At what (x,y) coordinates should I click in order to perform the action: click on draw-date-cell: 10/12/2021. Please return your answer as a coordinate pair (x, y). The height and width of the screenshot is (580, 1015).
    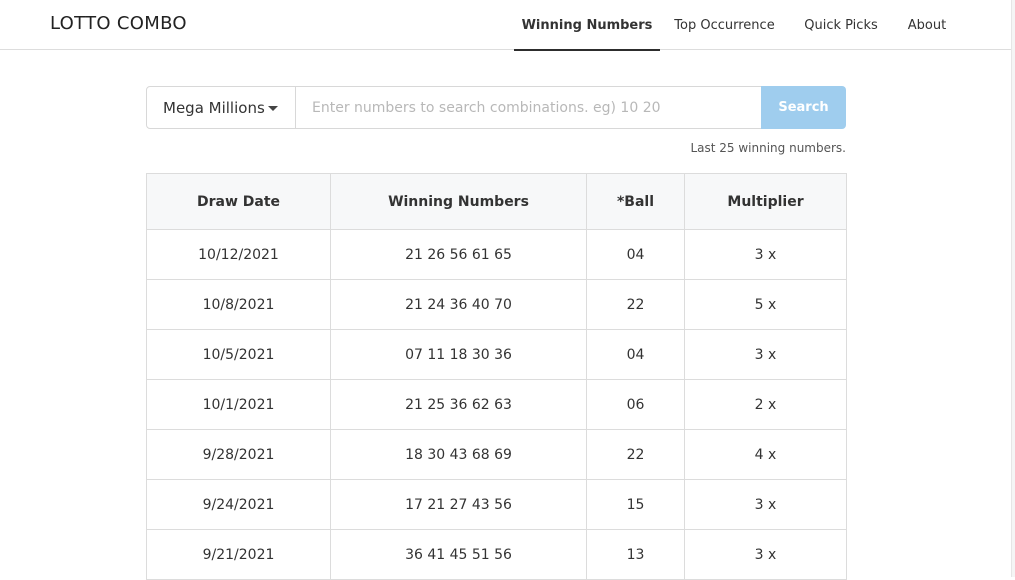
    Looking at the image, I should click on (238, 254).